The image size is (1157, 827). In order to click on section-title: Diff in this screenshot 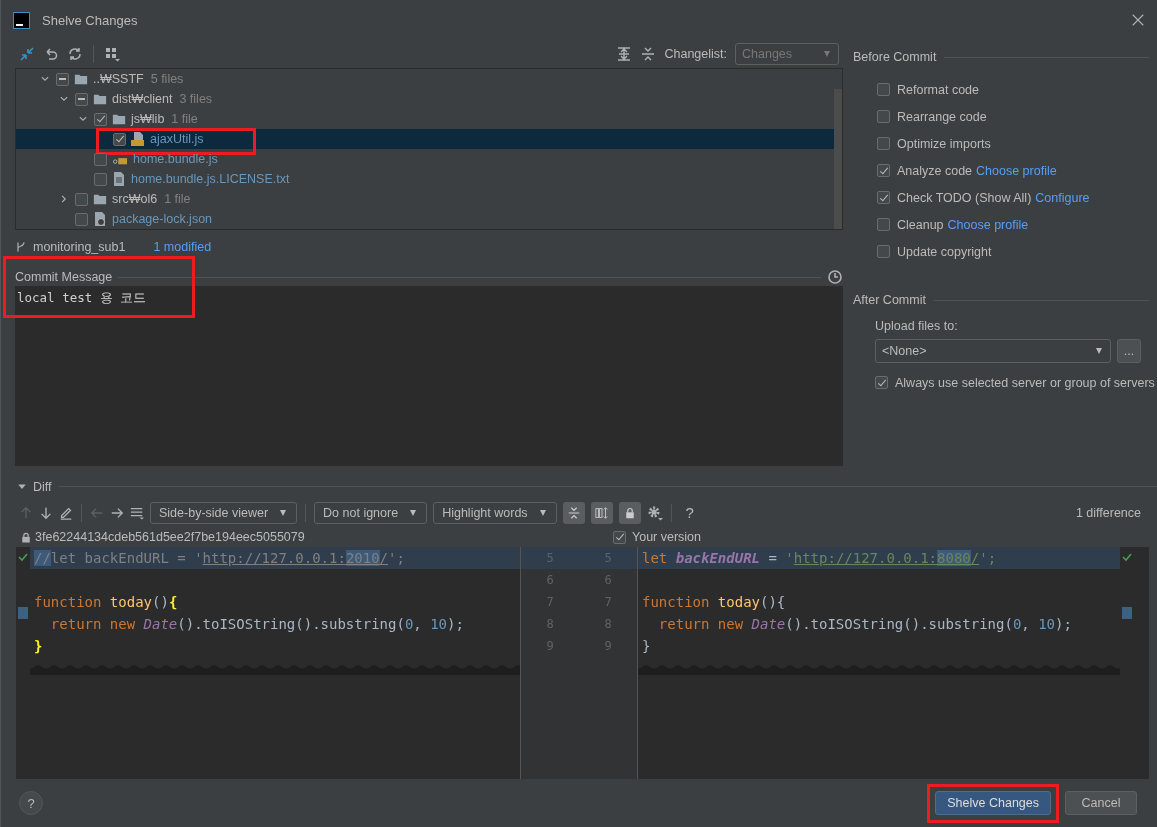, I will do `click(42, 486)`.